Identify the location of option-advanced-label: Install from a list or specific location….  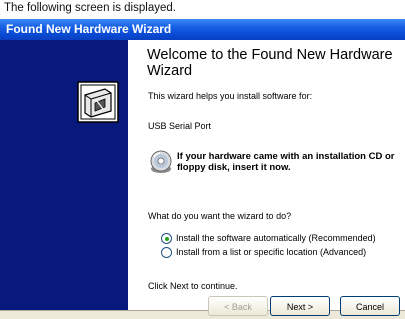
(271, 252).